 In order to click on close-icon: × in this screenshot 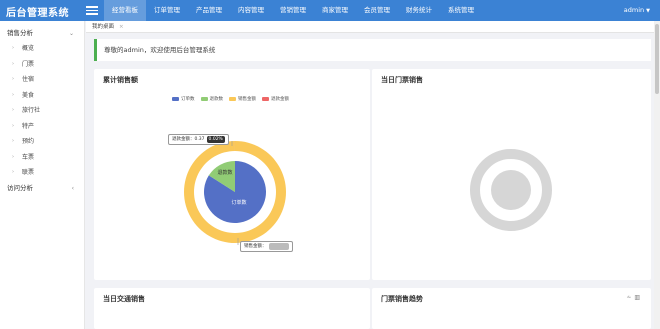, I will do `click(121, 27)`.